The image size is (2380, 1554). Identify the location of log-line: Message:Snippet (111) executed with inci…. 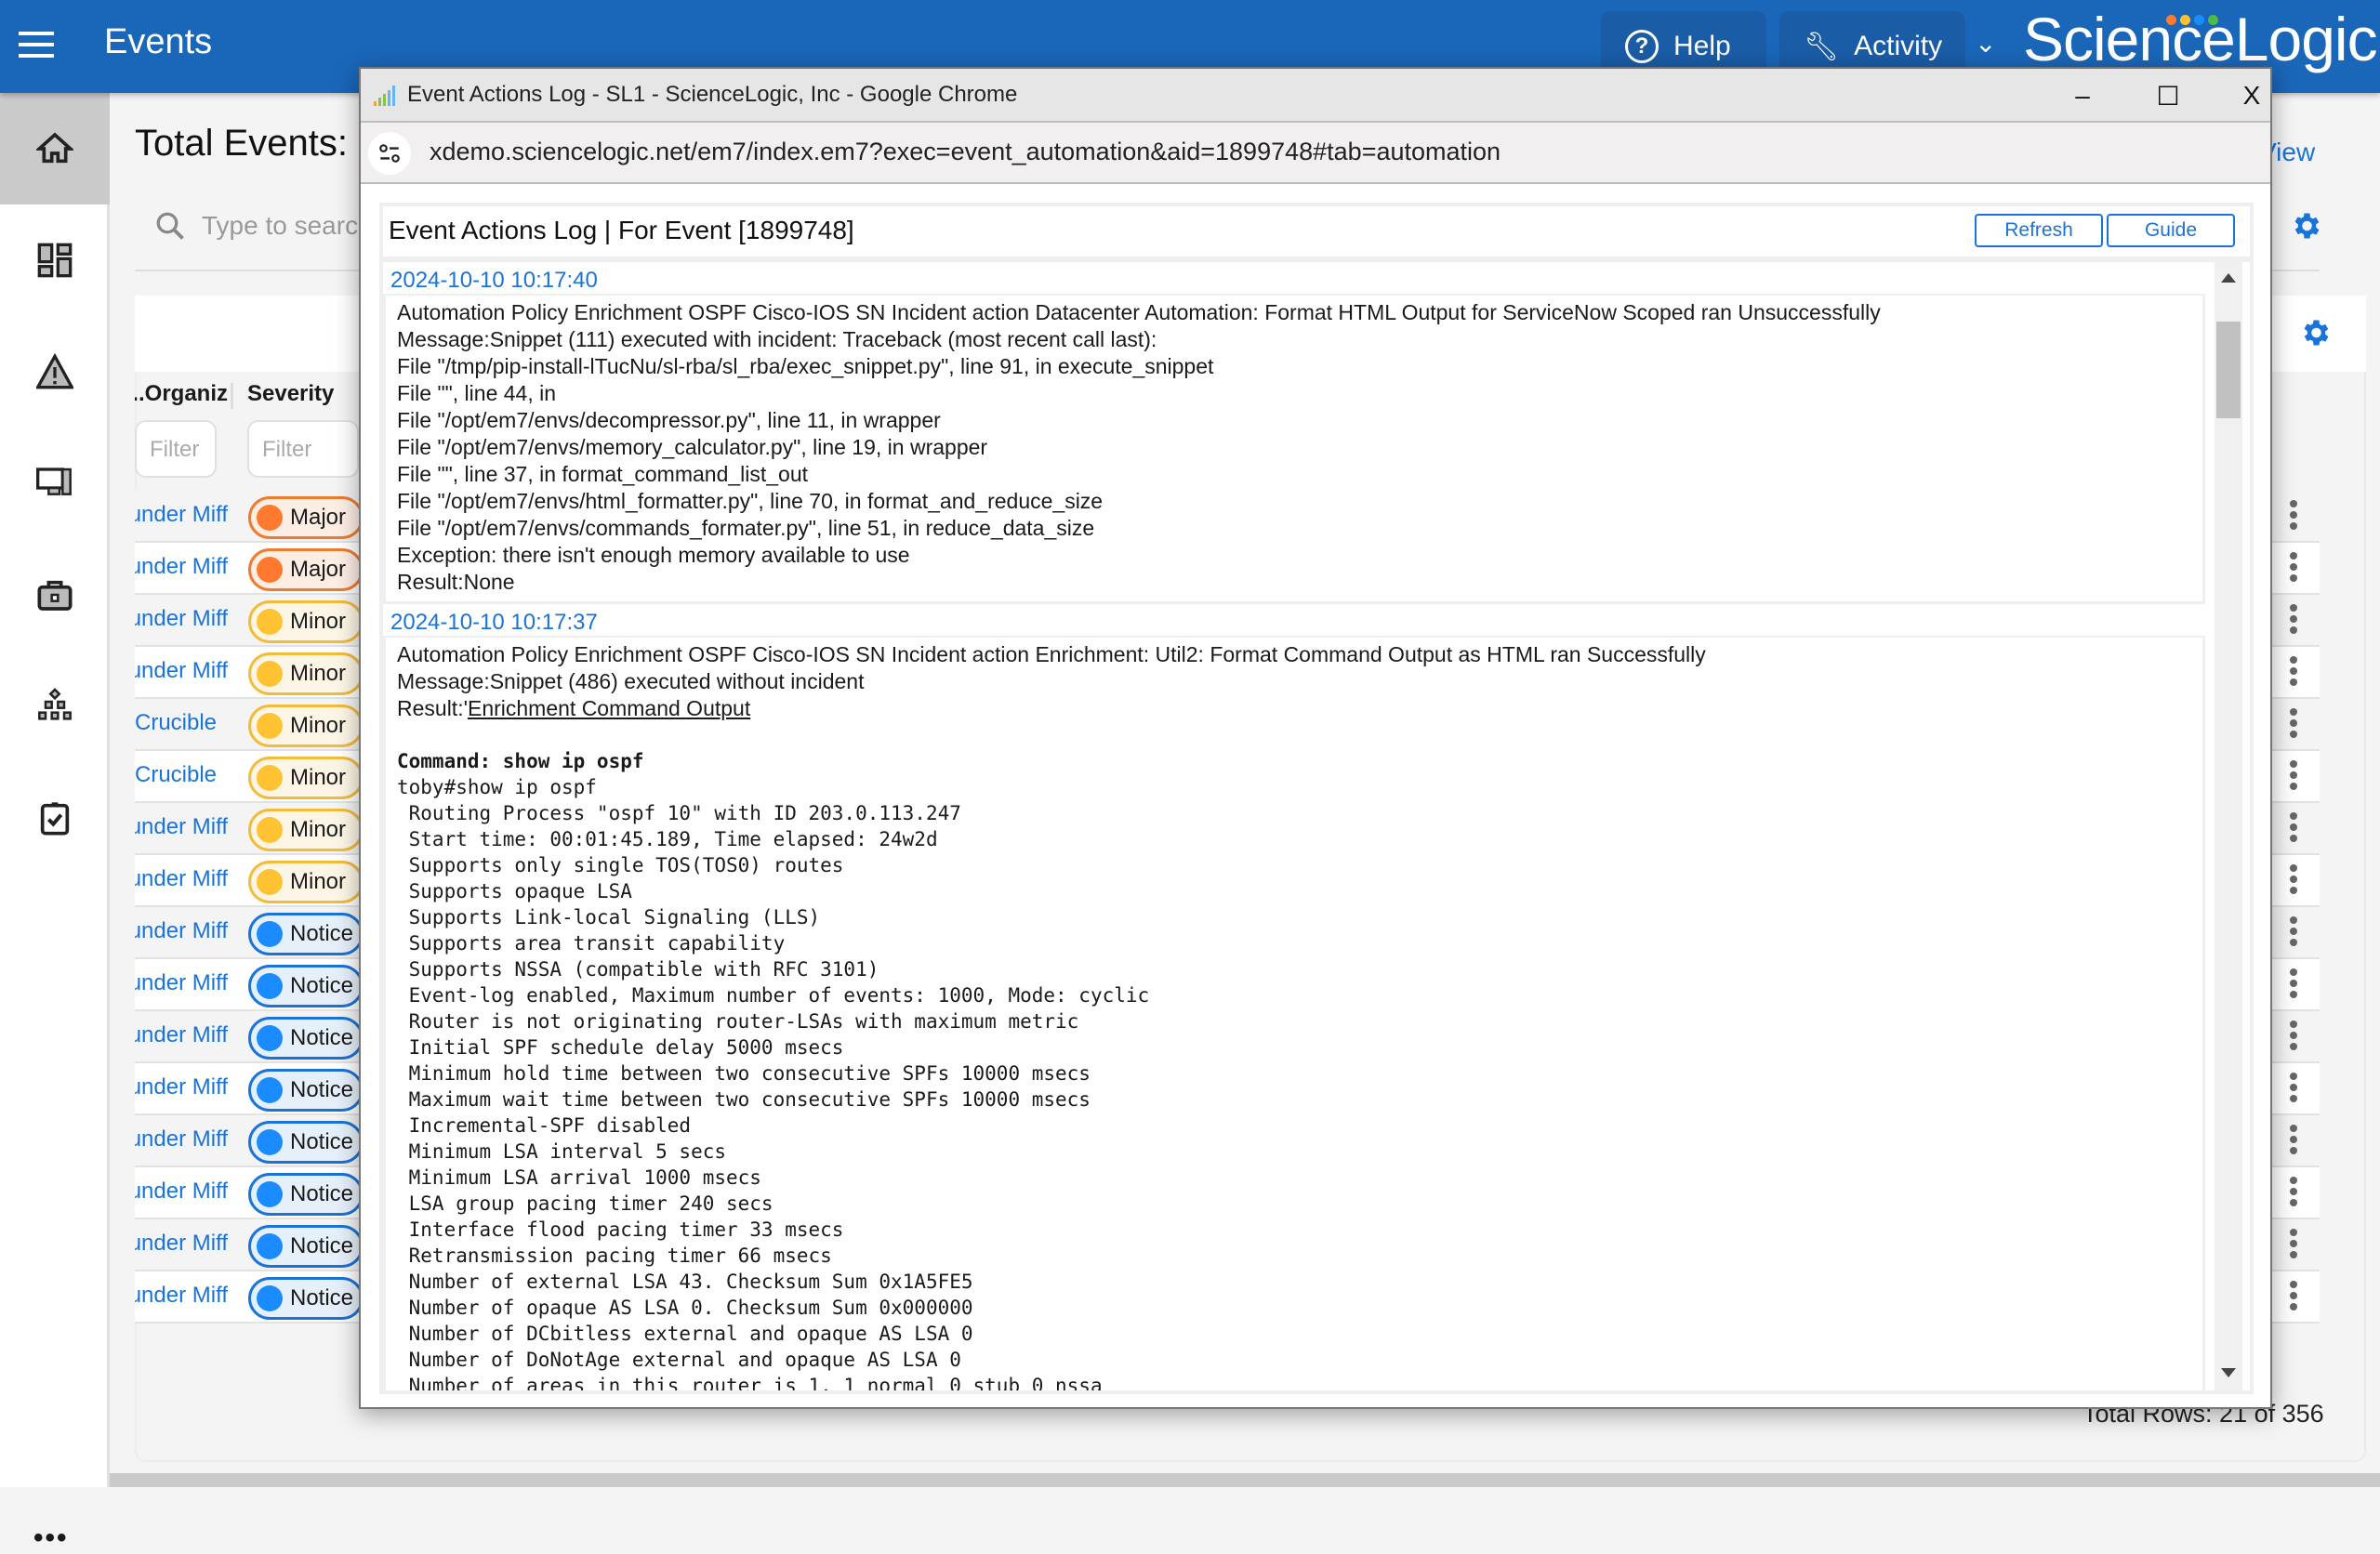
(777, 339).